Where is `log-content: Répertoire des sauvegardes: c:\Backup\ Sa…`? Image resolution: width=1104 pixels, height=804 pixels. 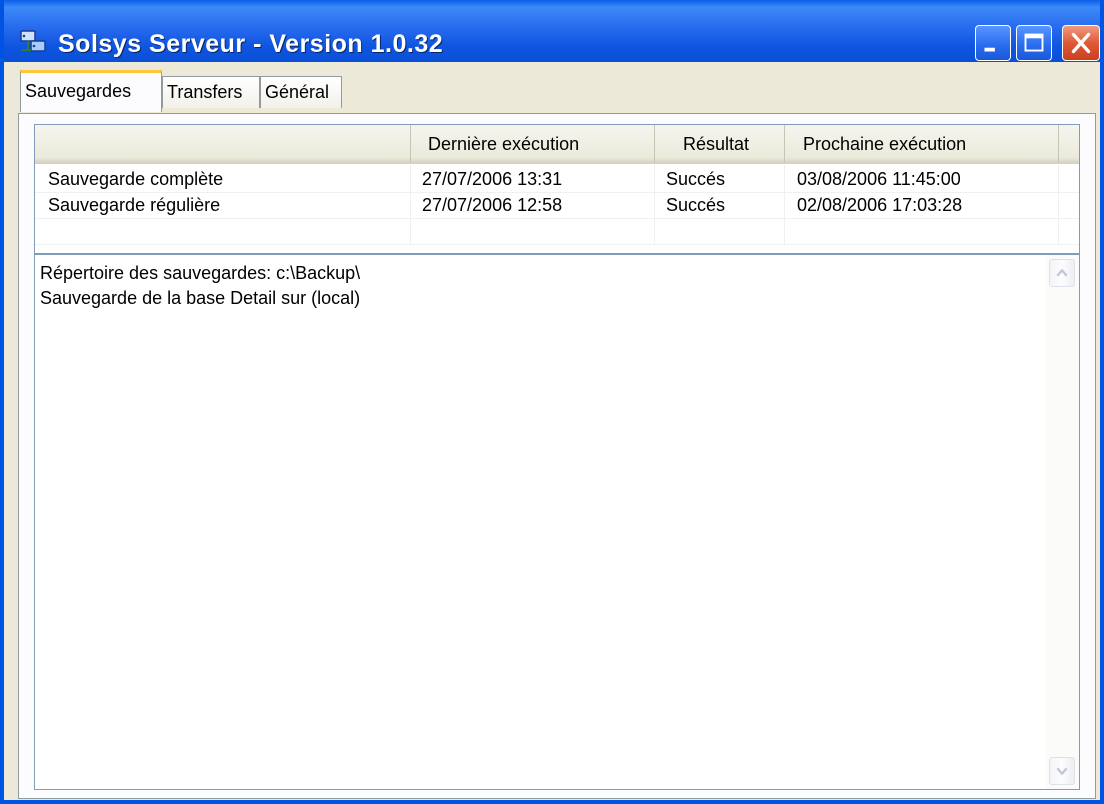
log-content: Répertoire des sauvegardes: c:\Backup\ Sa… is located at coordinates (200, 286).